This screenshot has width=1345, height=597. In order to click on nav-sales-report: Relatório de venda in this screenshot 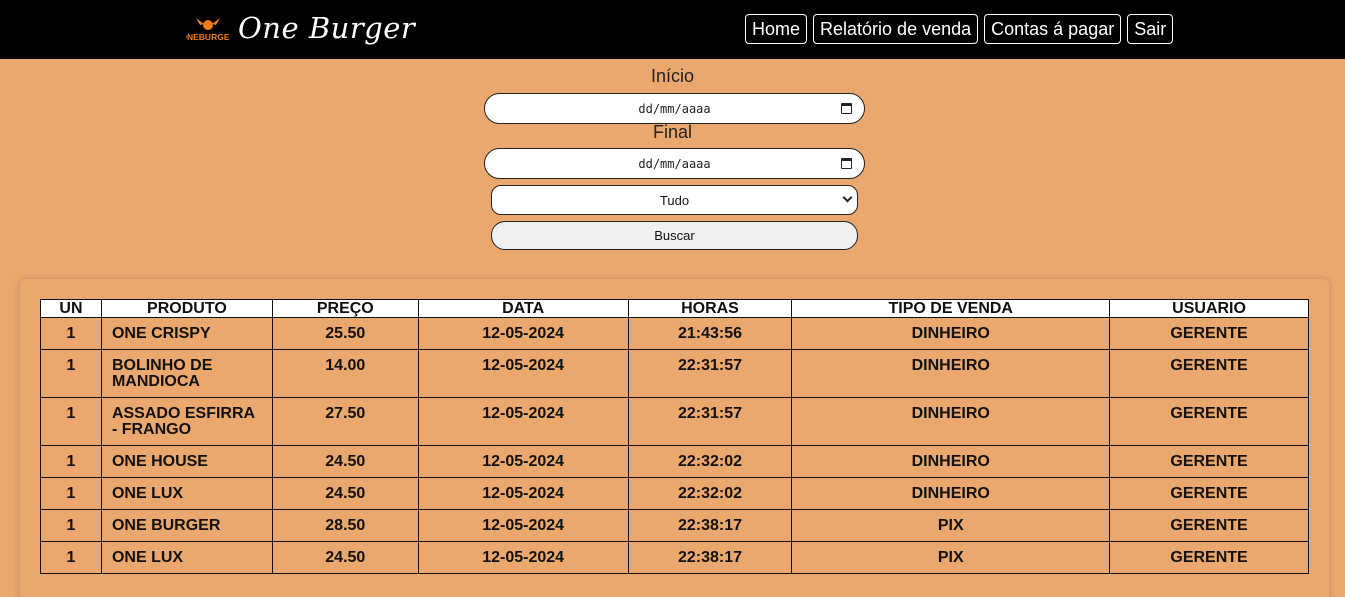, I will do `click(896, 29)`.